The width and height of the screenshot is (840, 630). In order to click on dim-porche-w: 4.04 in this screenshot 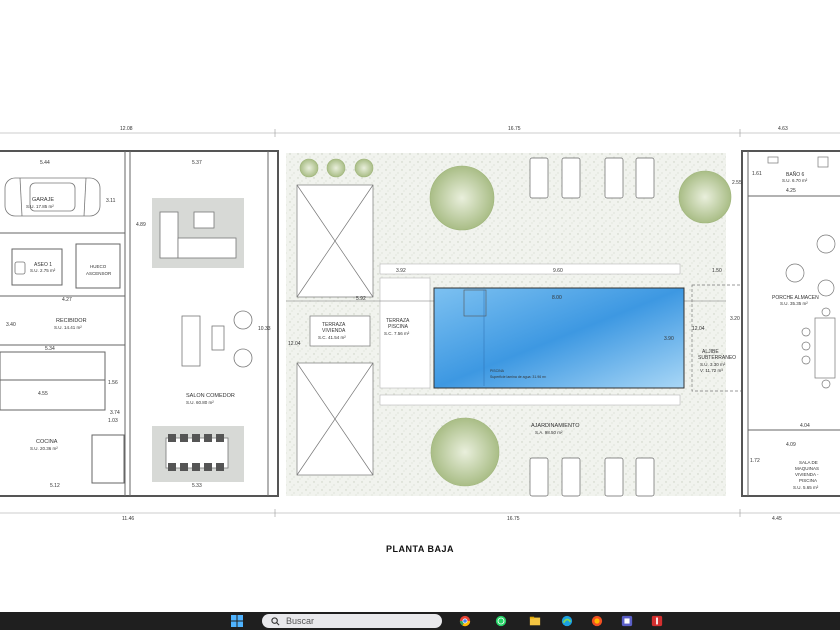, I will do `click(805, 426)`.